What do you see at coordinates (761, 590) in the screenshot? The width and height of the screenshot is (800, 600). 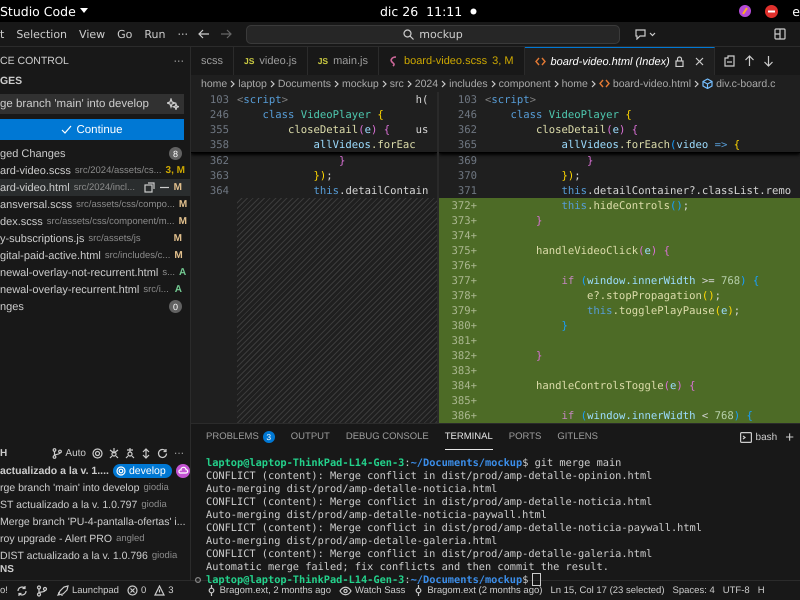 I see `status-item: H` at bounding box center [761, 590].